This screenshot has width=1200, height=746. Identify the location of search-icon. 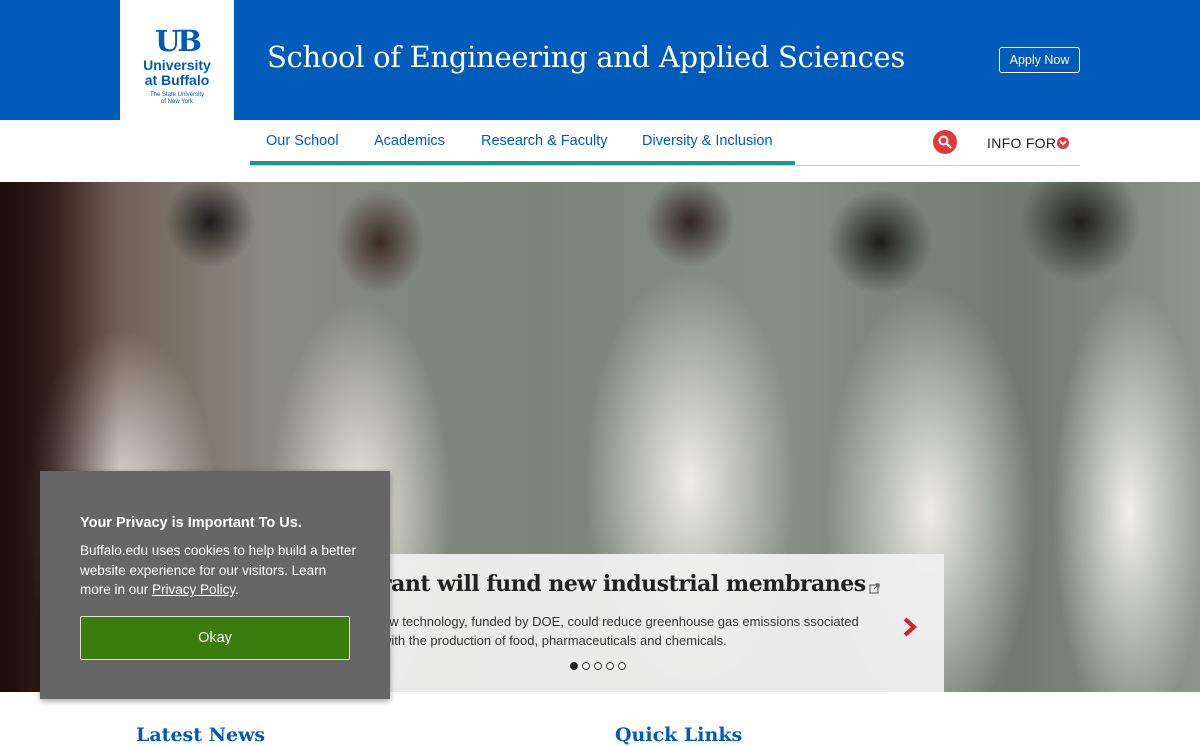
(945, 142).